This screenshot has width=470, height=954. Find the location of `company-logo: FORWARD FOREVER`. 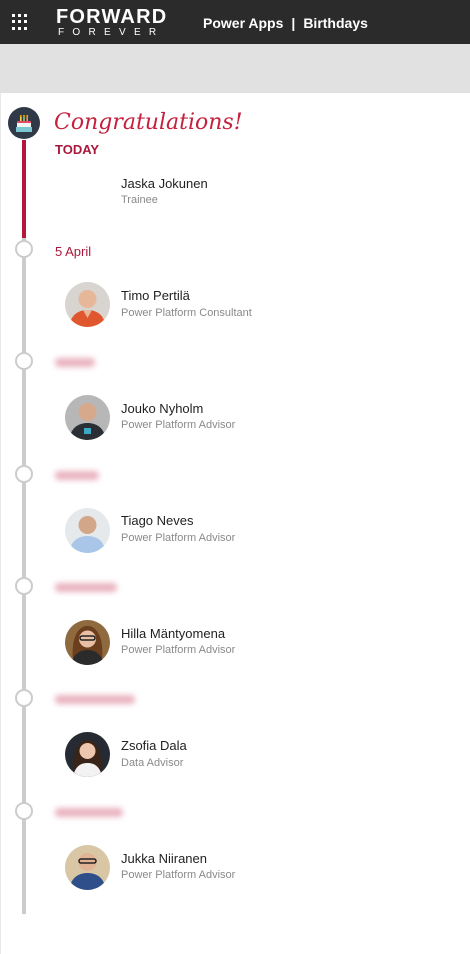

company-logo: FORWARD FOREVER is located at coordinates (112, 23).